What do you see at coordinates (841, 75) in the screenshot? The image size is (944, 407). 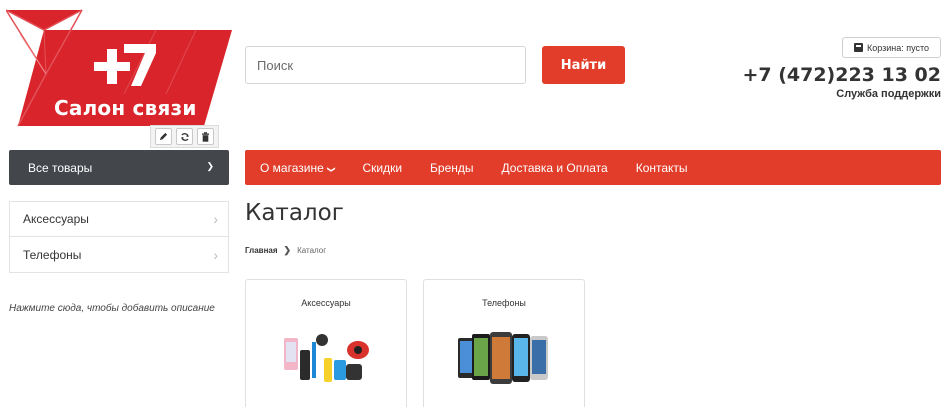 I see `phone-number: +7 (472)223 13 02` at bounding box center [841, 75].